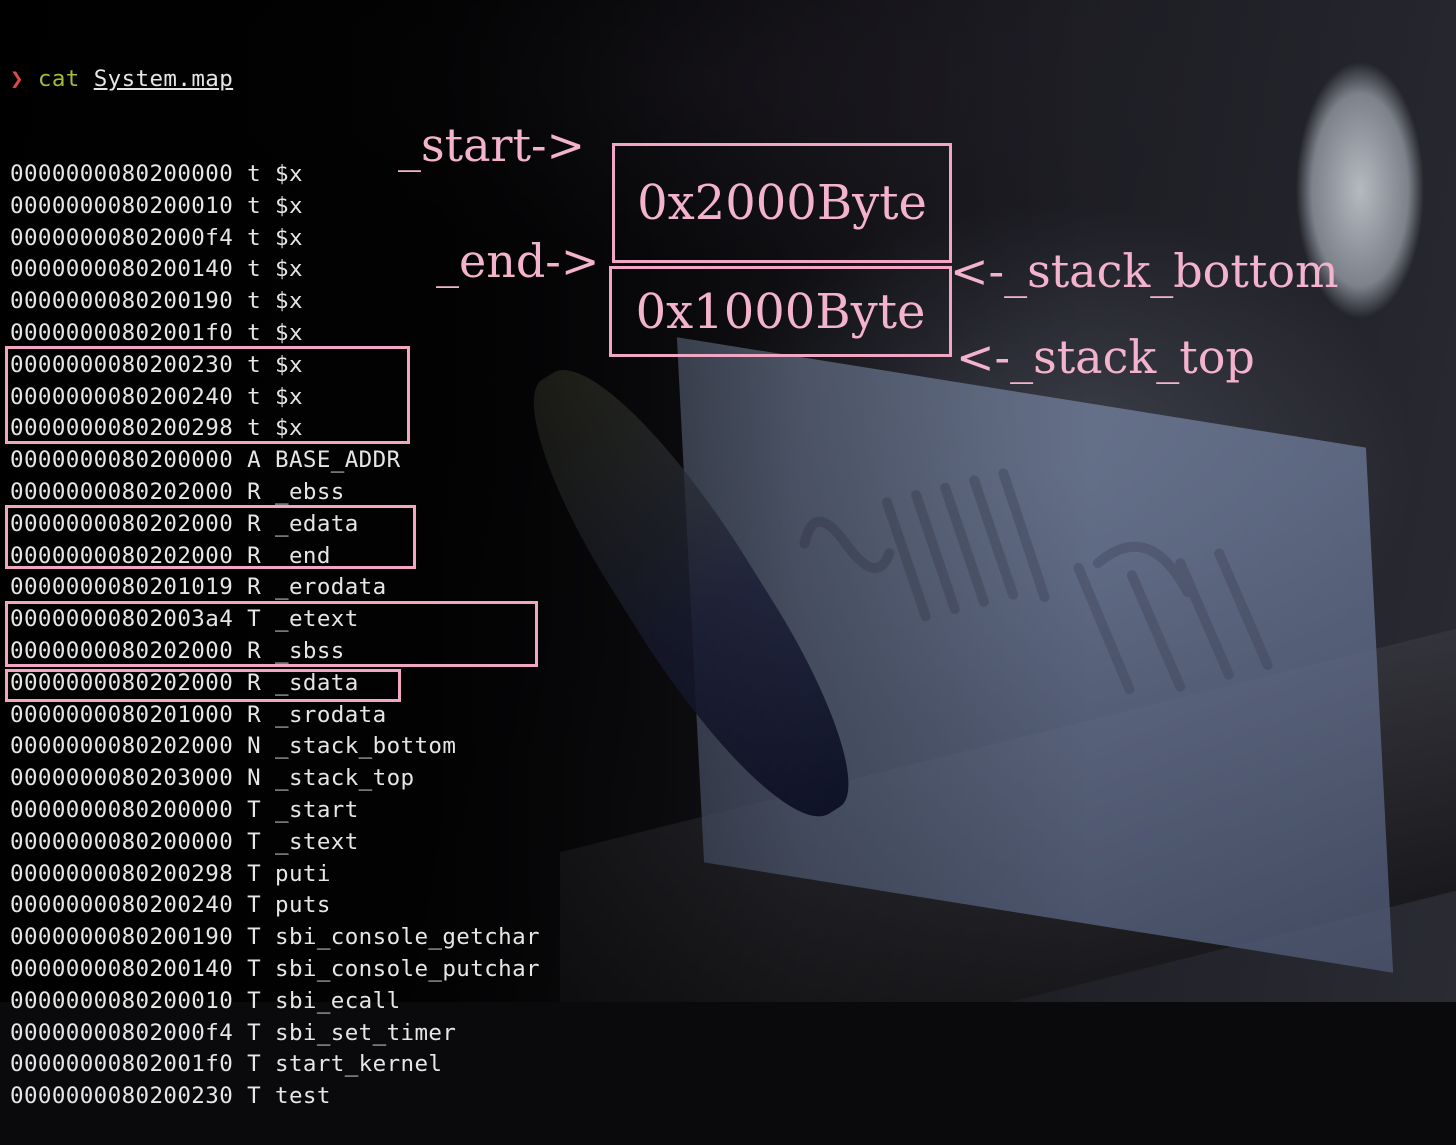 The height and width of the screenshot is (1145, 1456). I want to click on symbol-address: 0000000080200230, so click(122, 1096).